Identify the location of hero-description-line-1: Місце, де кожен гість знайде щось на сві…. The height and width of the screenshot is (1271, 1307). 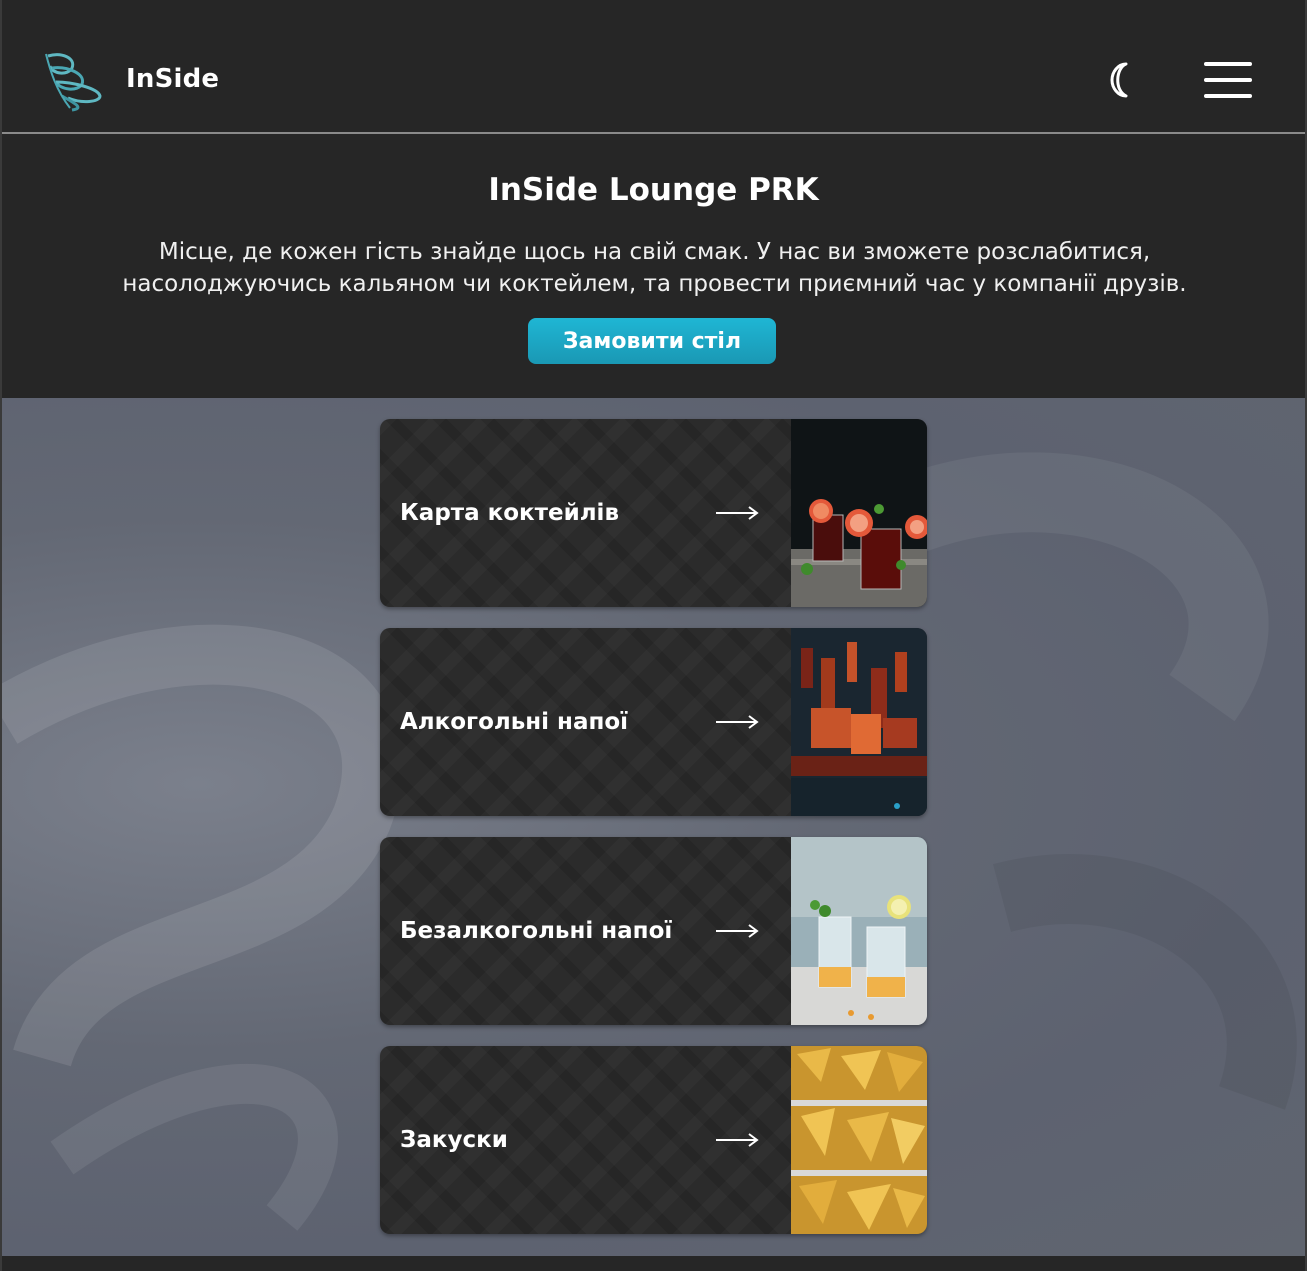
(654, 252).